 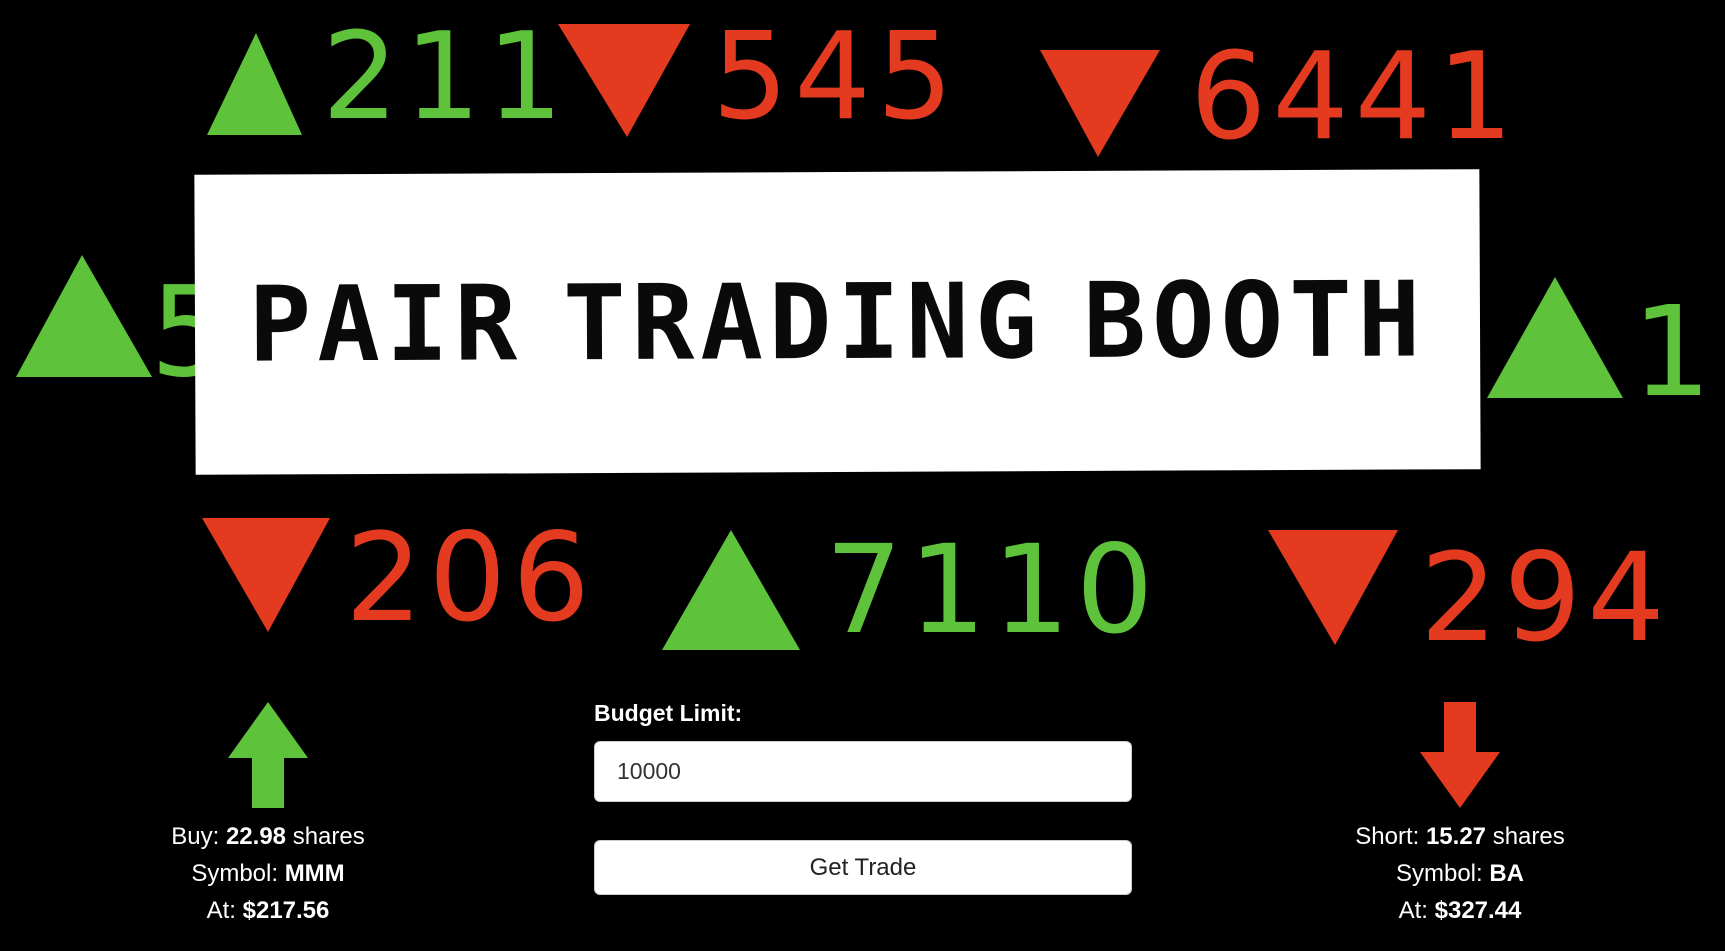 I want to click on buy-symbol-value: MMM, so click(x=314, y=873).